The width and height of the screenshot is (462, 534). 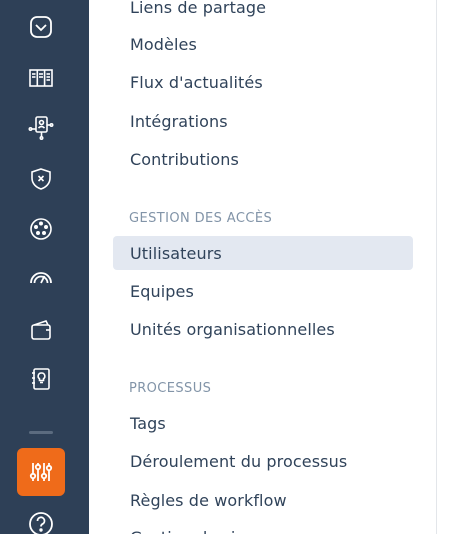 What do you see at coordinates (41, 472) in the screenshot?
I see `settings-sliders-icon` at bounding box center [41, 472].